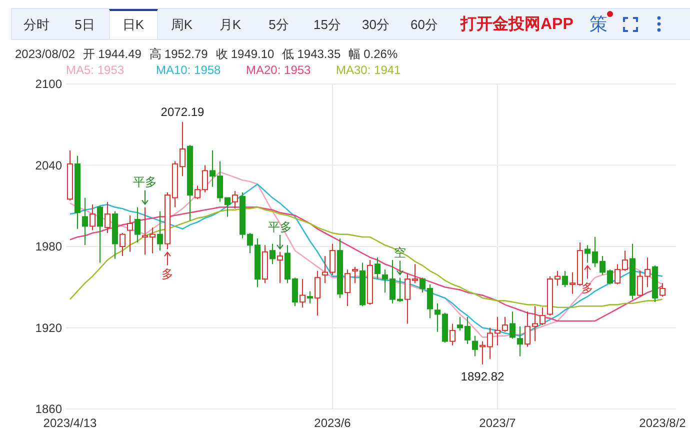 This screenshot has width=690, height=429. What do you see at coordinates (89, 54) in the screenshot?
I see `stat-label: 开` at bounding box center [89, 54].